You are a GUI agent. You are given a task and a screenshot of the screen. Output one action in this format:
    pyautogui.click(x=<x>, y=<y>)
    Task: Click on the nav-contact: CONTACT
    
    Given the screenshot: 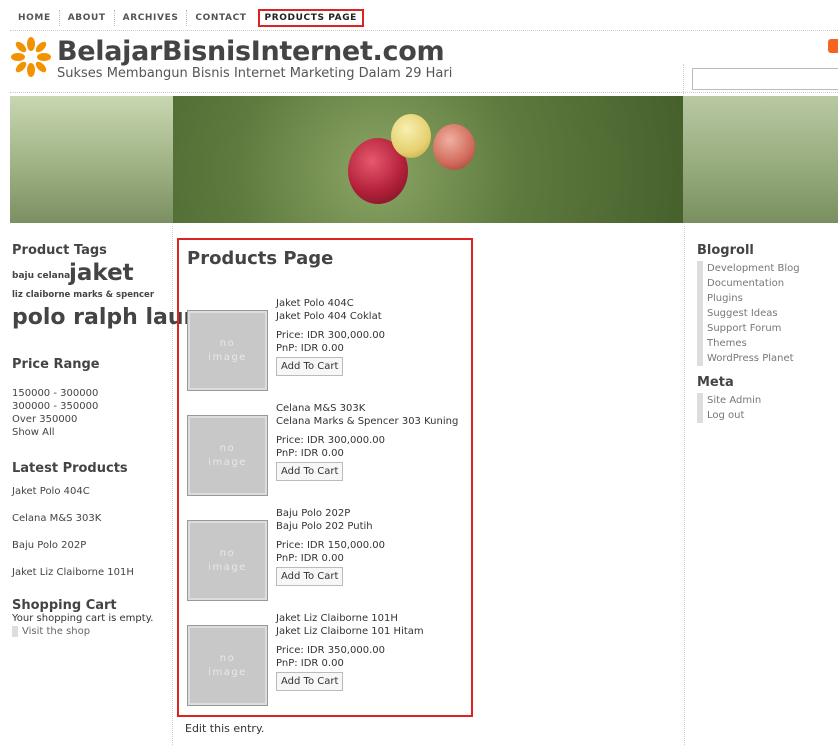 What is the action you would take?
    pyautogui.click(x=220, y=18)
    